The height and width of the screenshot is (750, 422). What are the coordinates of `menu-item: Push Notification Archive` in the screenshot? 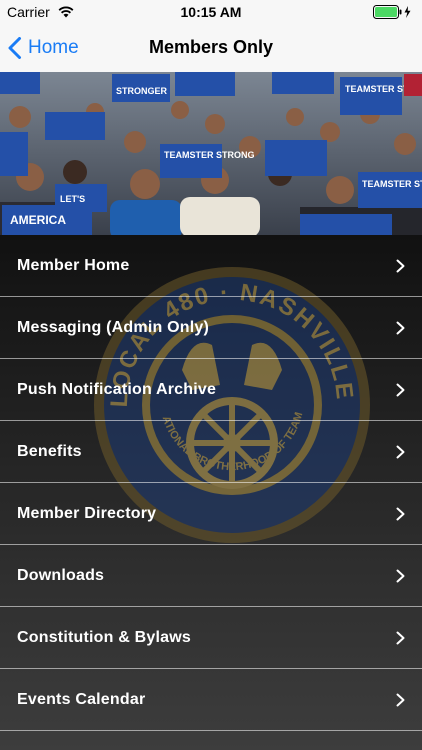 It's located at (211, 390).